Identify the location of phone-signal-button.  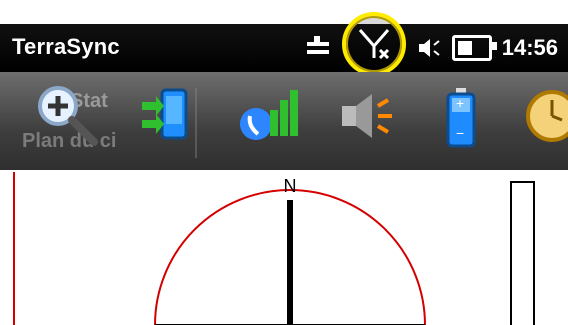
(268, 116).